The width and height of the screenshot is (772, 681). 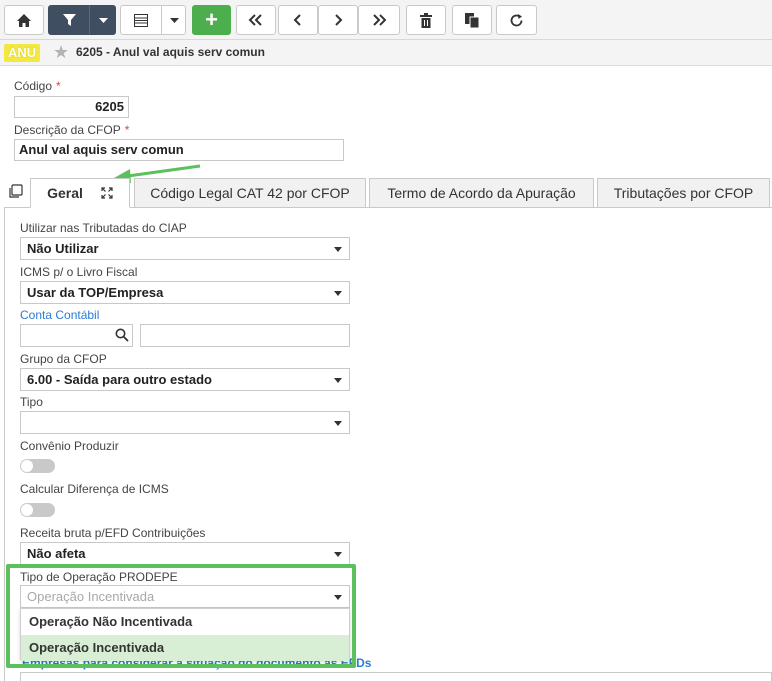 I want to click on tab-termo-acordo: Termo de Acordo da Apuração, so click(x=481, y=193).